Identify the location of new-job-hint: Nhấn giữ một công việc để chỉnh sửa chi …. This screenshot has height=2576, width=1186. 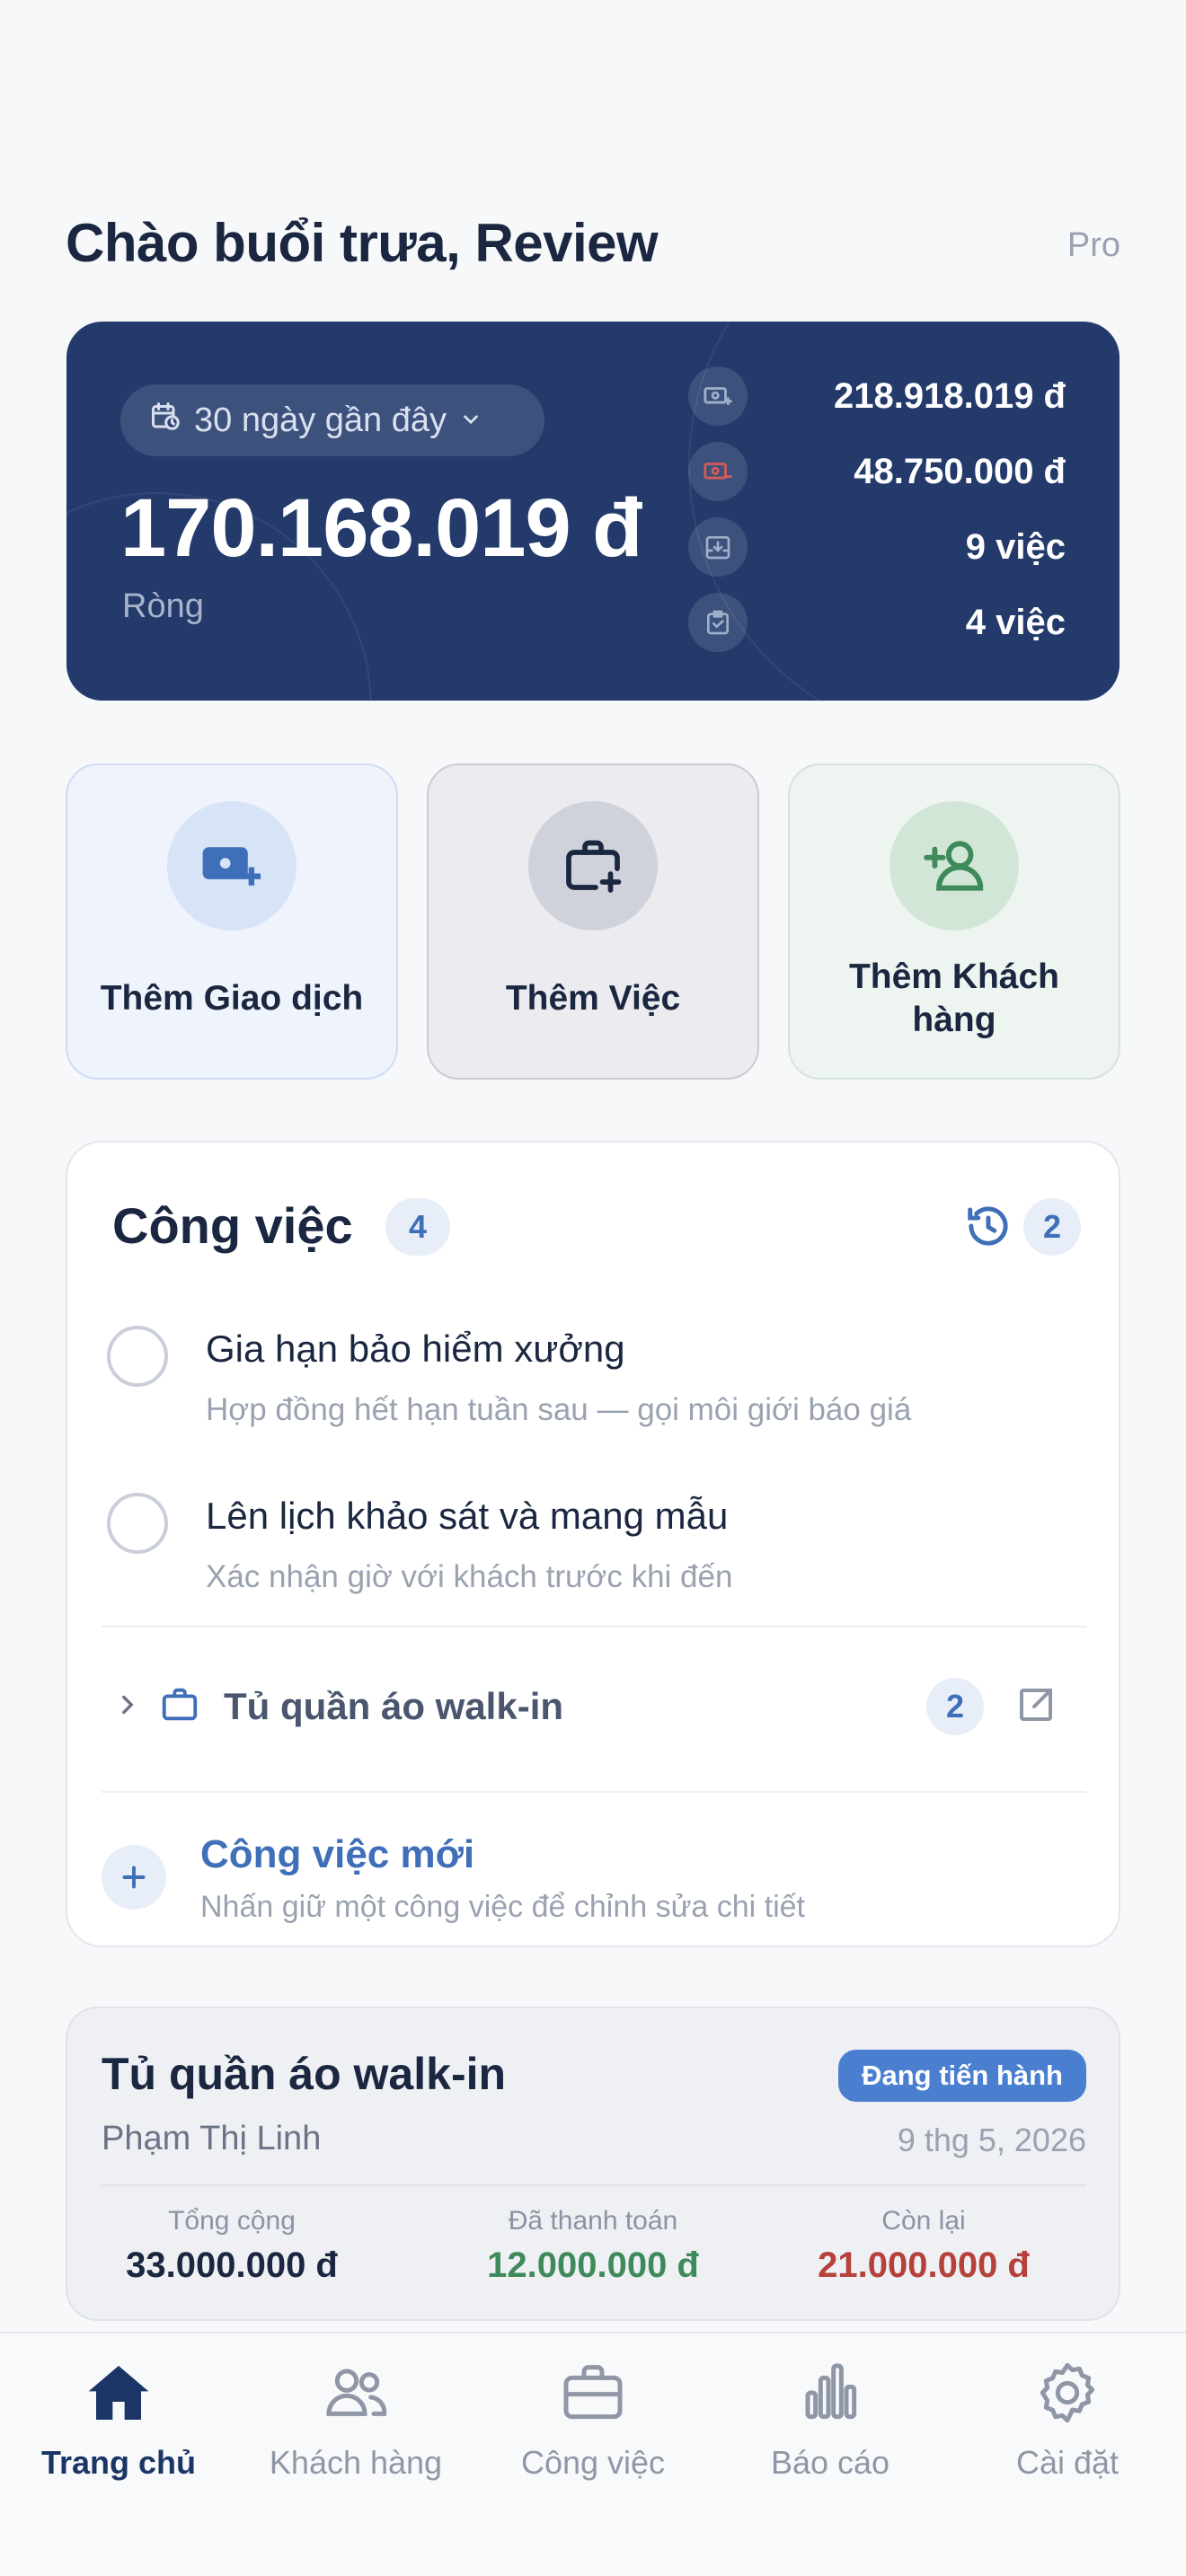
(502, 1907).